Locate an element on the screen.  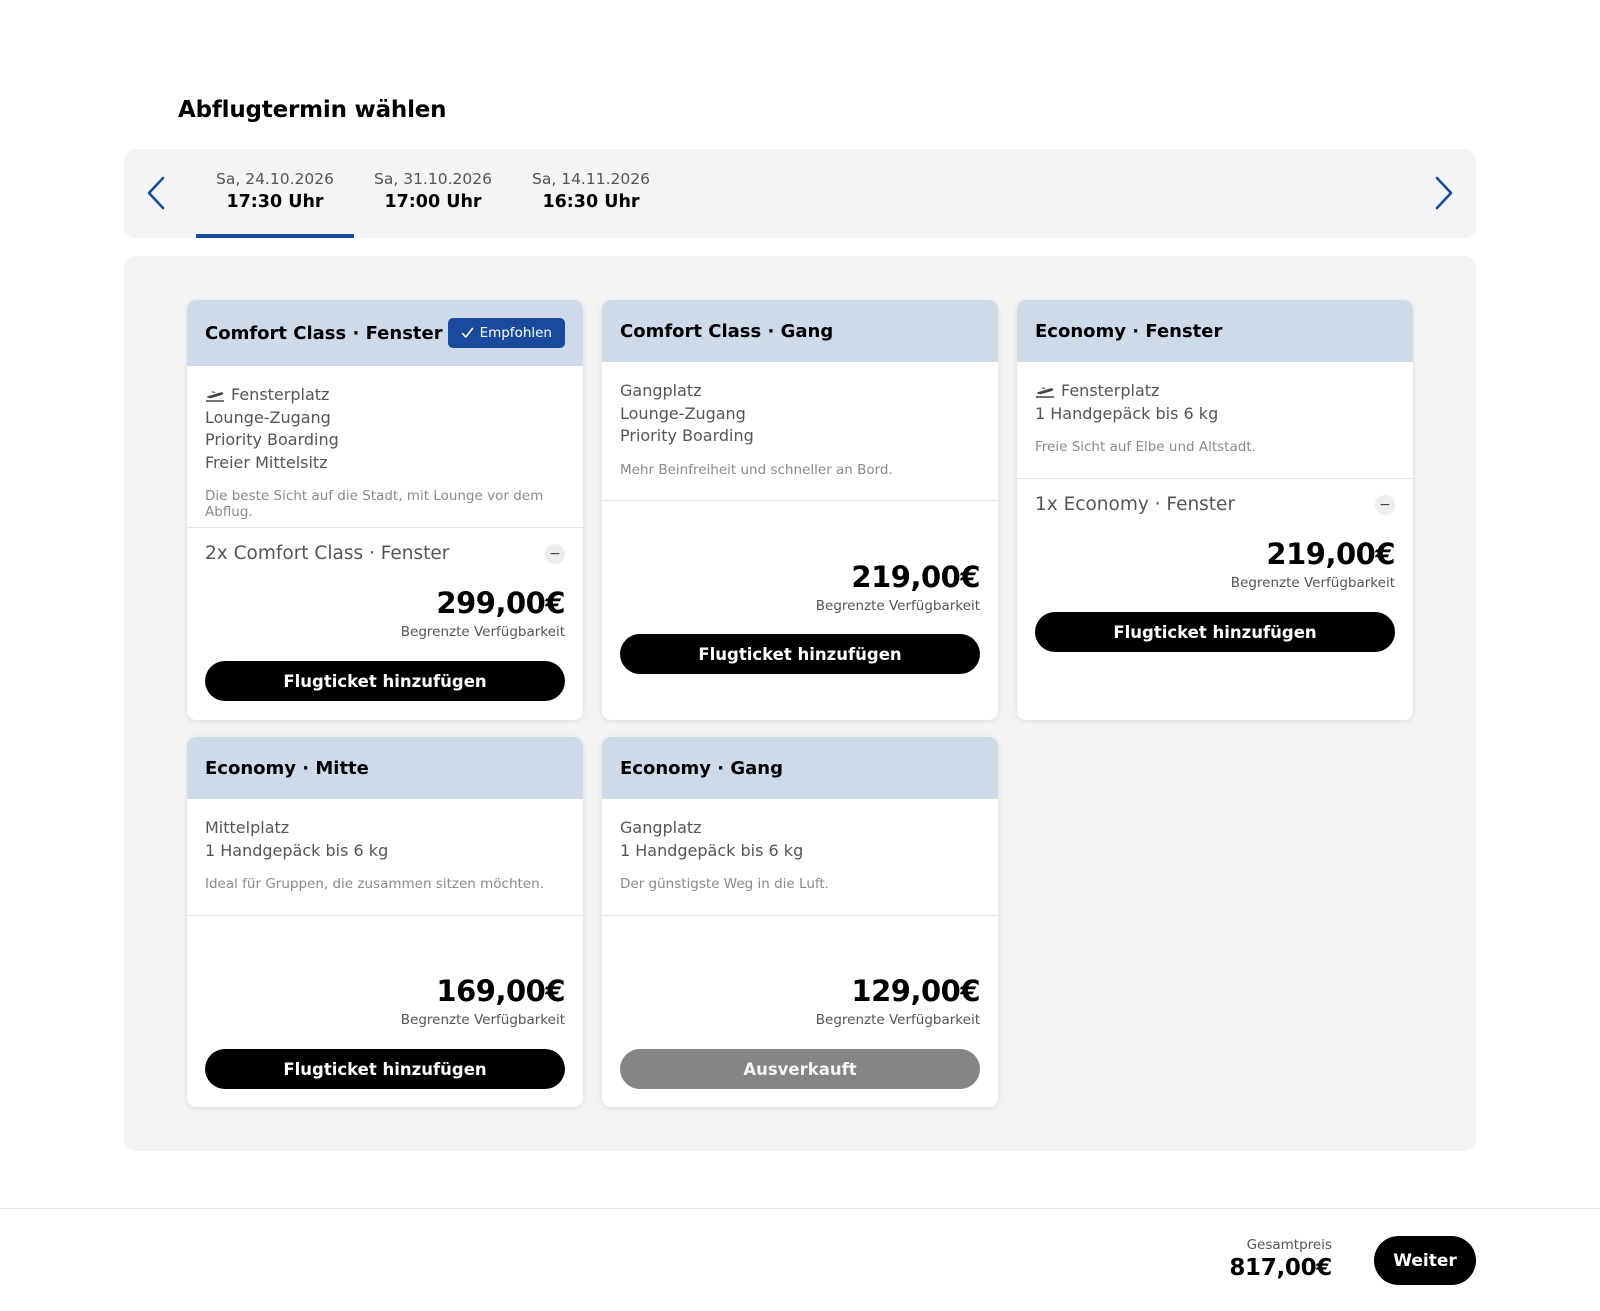
recommended-badge: Empfohlen is located at coordinates (506, 333).